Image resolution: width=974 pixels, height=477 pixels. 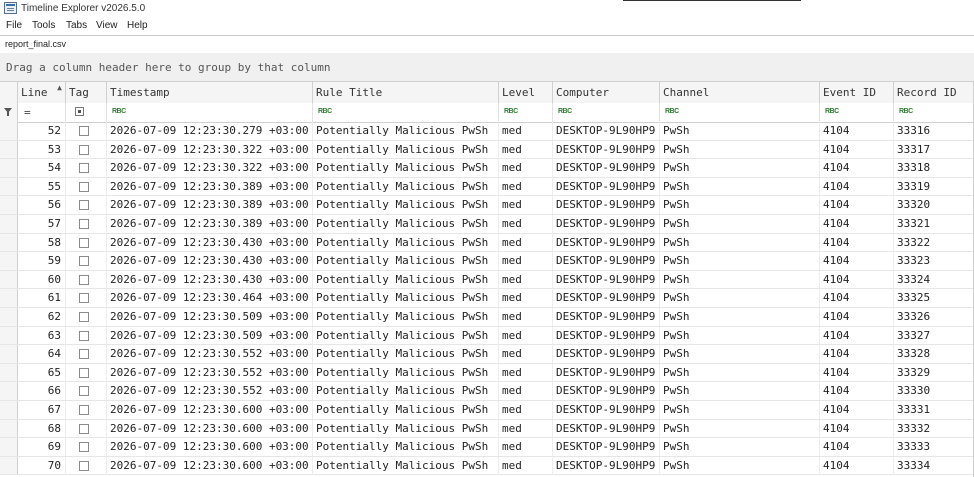 What do you see at coordinates (42, 391) in the screenshot?
I see `cell-line: 66` at bounding box center [42, 391].